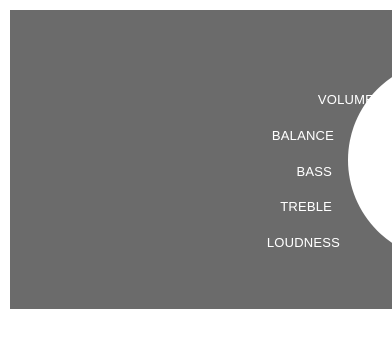 Image resolution: width=392 pixels, height=337 pixels. I want to click on menu-item-bass: BASS, so click(314, 171).